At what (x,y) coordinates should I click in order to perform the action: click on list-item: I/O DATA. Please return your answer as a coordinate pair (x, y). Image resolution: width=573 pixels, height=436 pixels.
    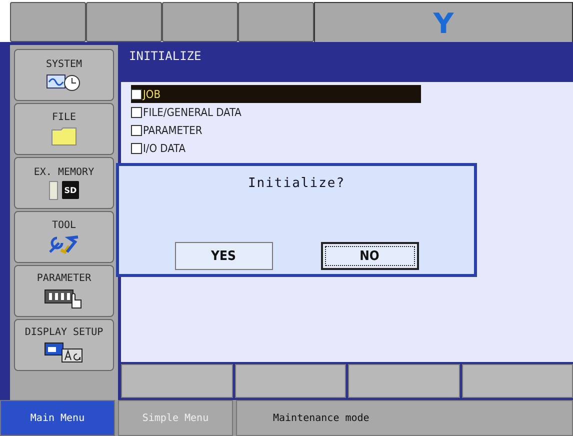
    Looking at the image, I should click on (276, 148).